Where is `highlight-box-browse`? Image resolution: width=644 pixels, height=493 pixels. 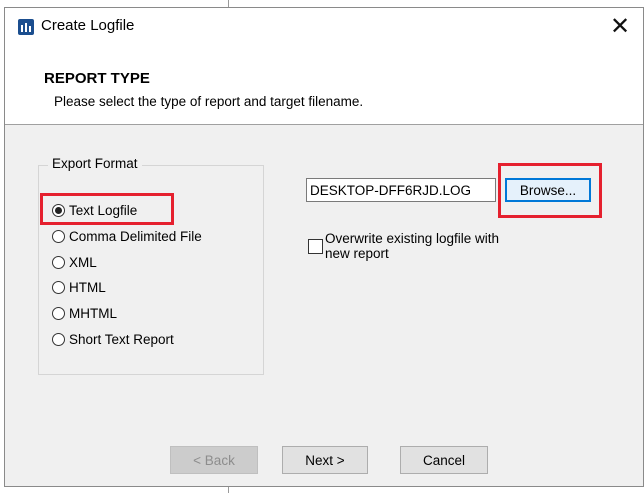
highlight-box-browse is located at coordinates (550, 190).